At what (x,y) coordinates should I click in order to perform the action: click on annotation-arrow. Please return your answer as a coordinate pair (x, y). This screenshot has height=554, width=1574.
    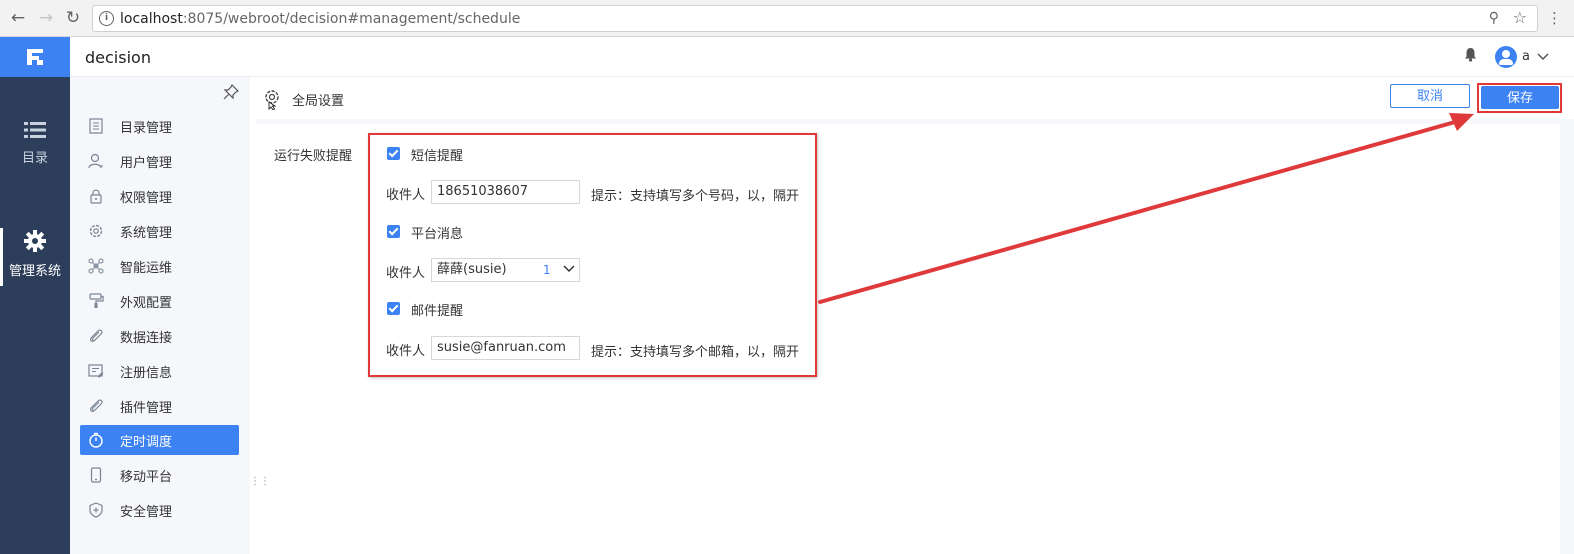
    Looking at the image, I should click on (1146, 208).